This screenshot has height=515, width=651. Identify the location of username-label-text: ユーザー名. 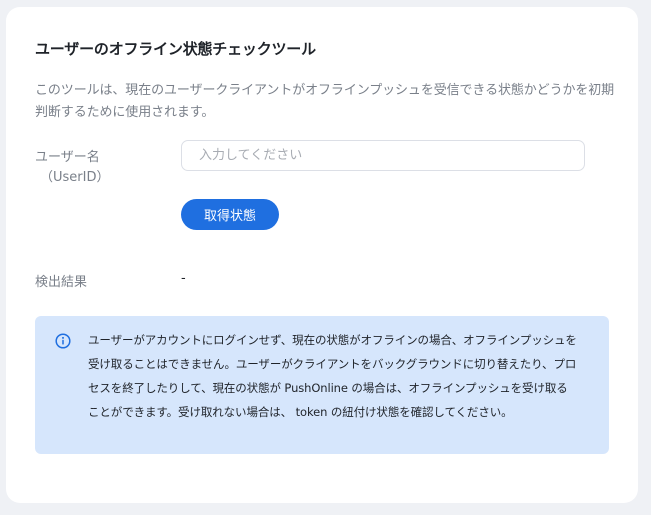
(67, 157).